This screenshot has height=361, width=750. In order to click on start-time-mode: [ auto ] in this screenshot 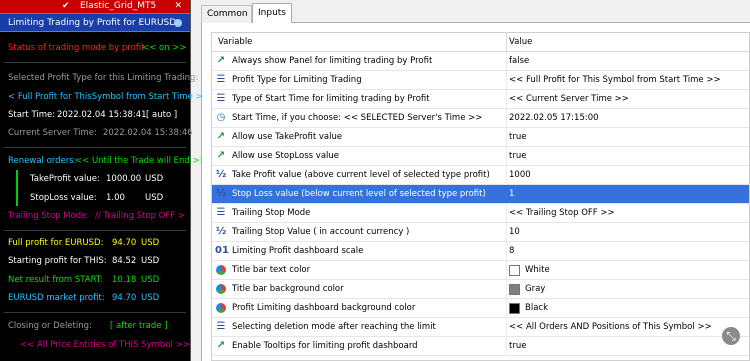, I will do `click(161, 115)`.